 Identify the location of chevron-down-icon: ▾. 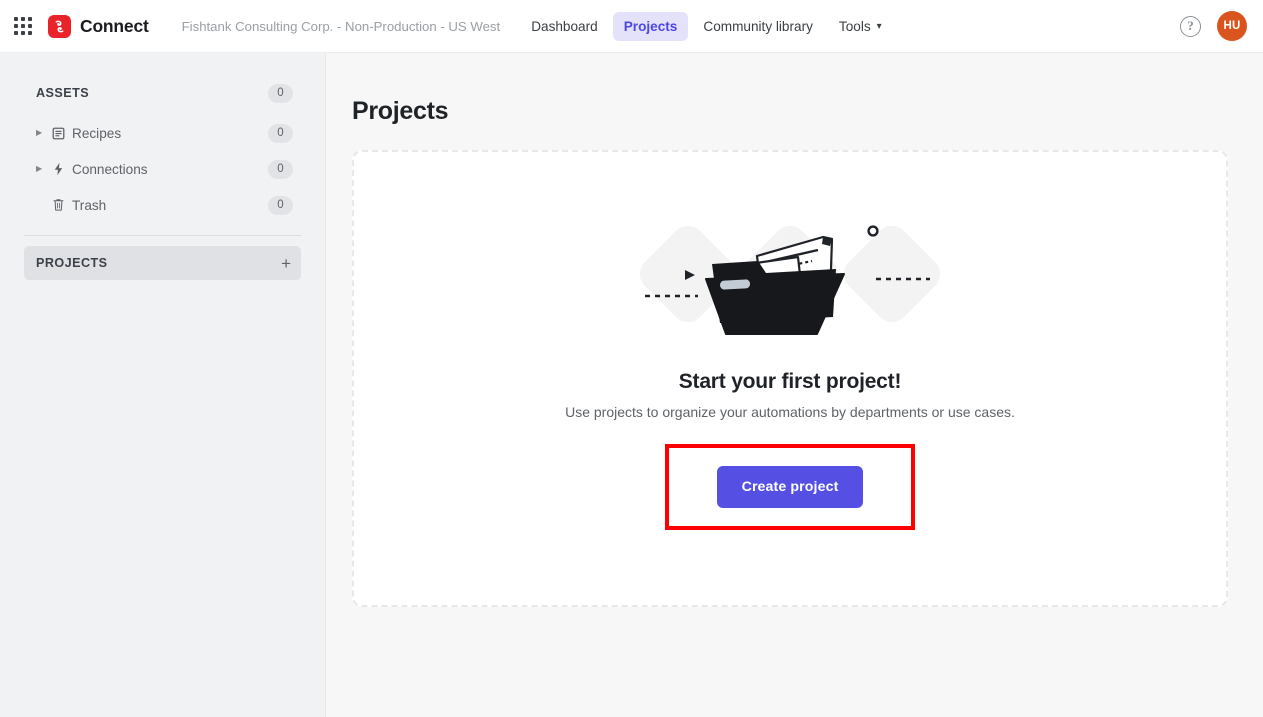
(879, 27).